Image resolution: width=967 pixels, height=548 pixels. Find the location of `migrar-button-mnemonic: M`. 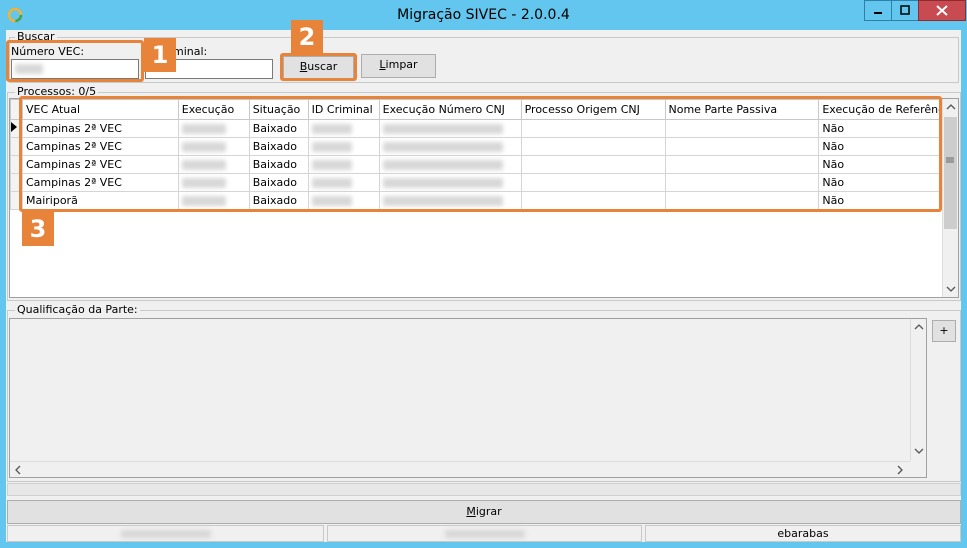

migrar-button-mnemonic: M is located at coordinates (471, 511).